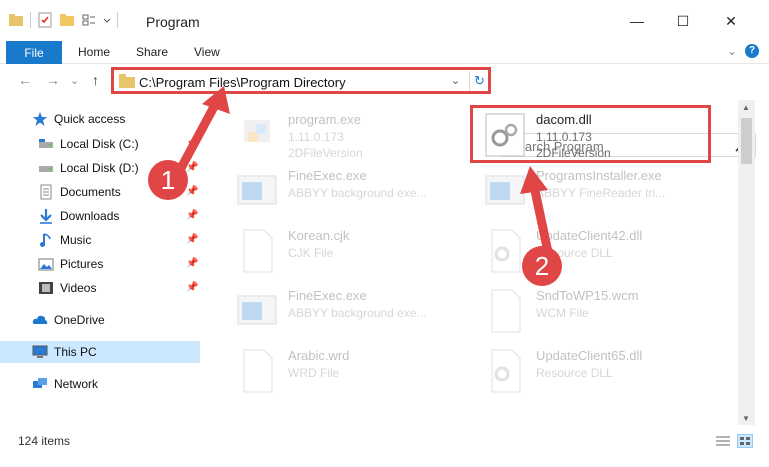 This screenshot has height=467, width=769. I want to click on step-badge-1: 1, so click(168, 180).